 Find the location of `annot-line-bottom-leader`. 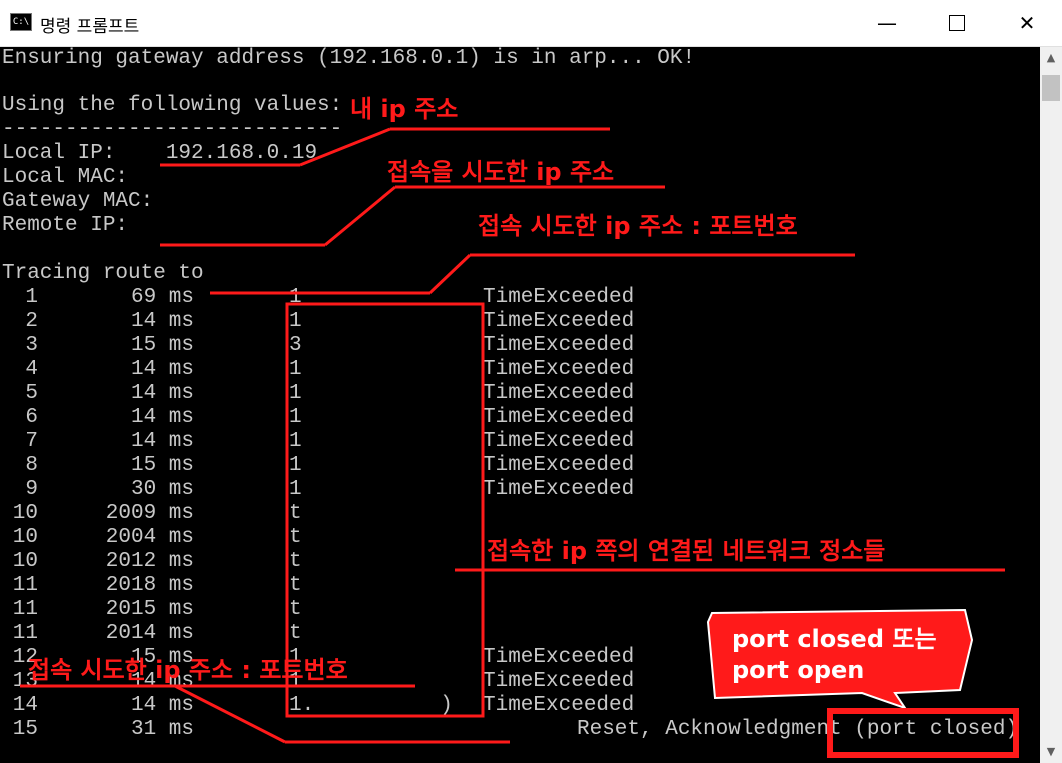

annot-line-bottom-leader is located at coordinates (230, 714).